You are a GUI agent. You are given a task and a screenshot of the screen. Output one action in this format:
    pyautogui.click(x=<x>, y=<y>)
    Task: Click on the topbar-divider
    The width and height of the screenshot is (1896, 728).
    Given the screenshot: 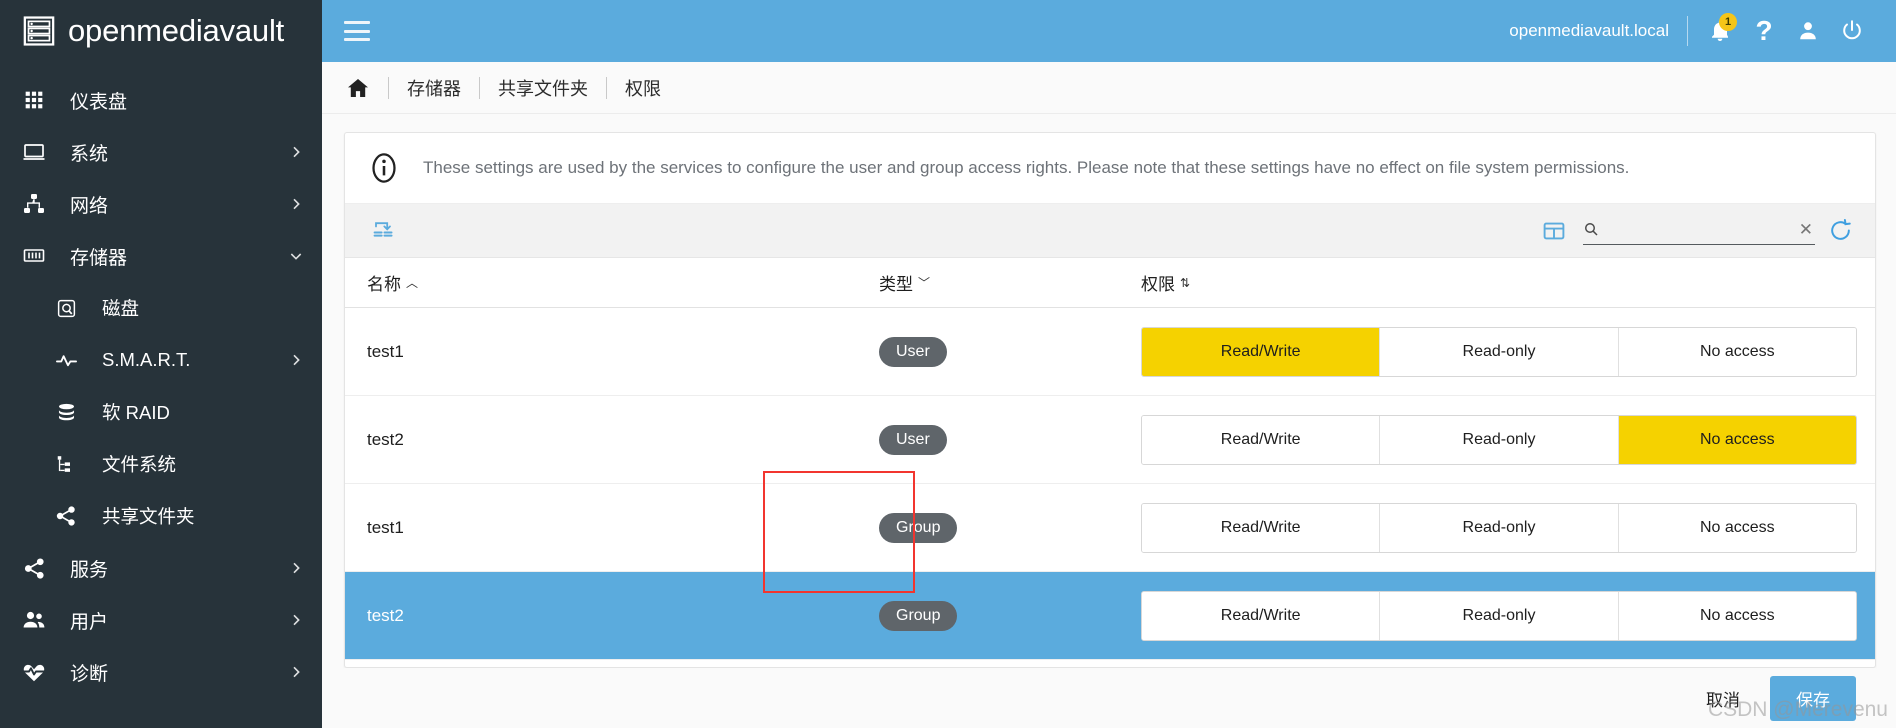 What is the action you would take?
    pyautogui.click(x=1687, y=31)
    